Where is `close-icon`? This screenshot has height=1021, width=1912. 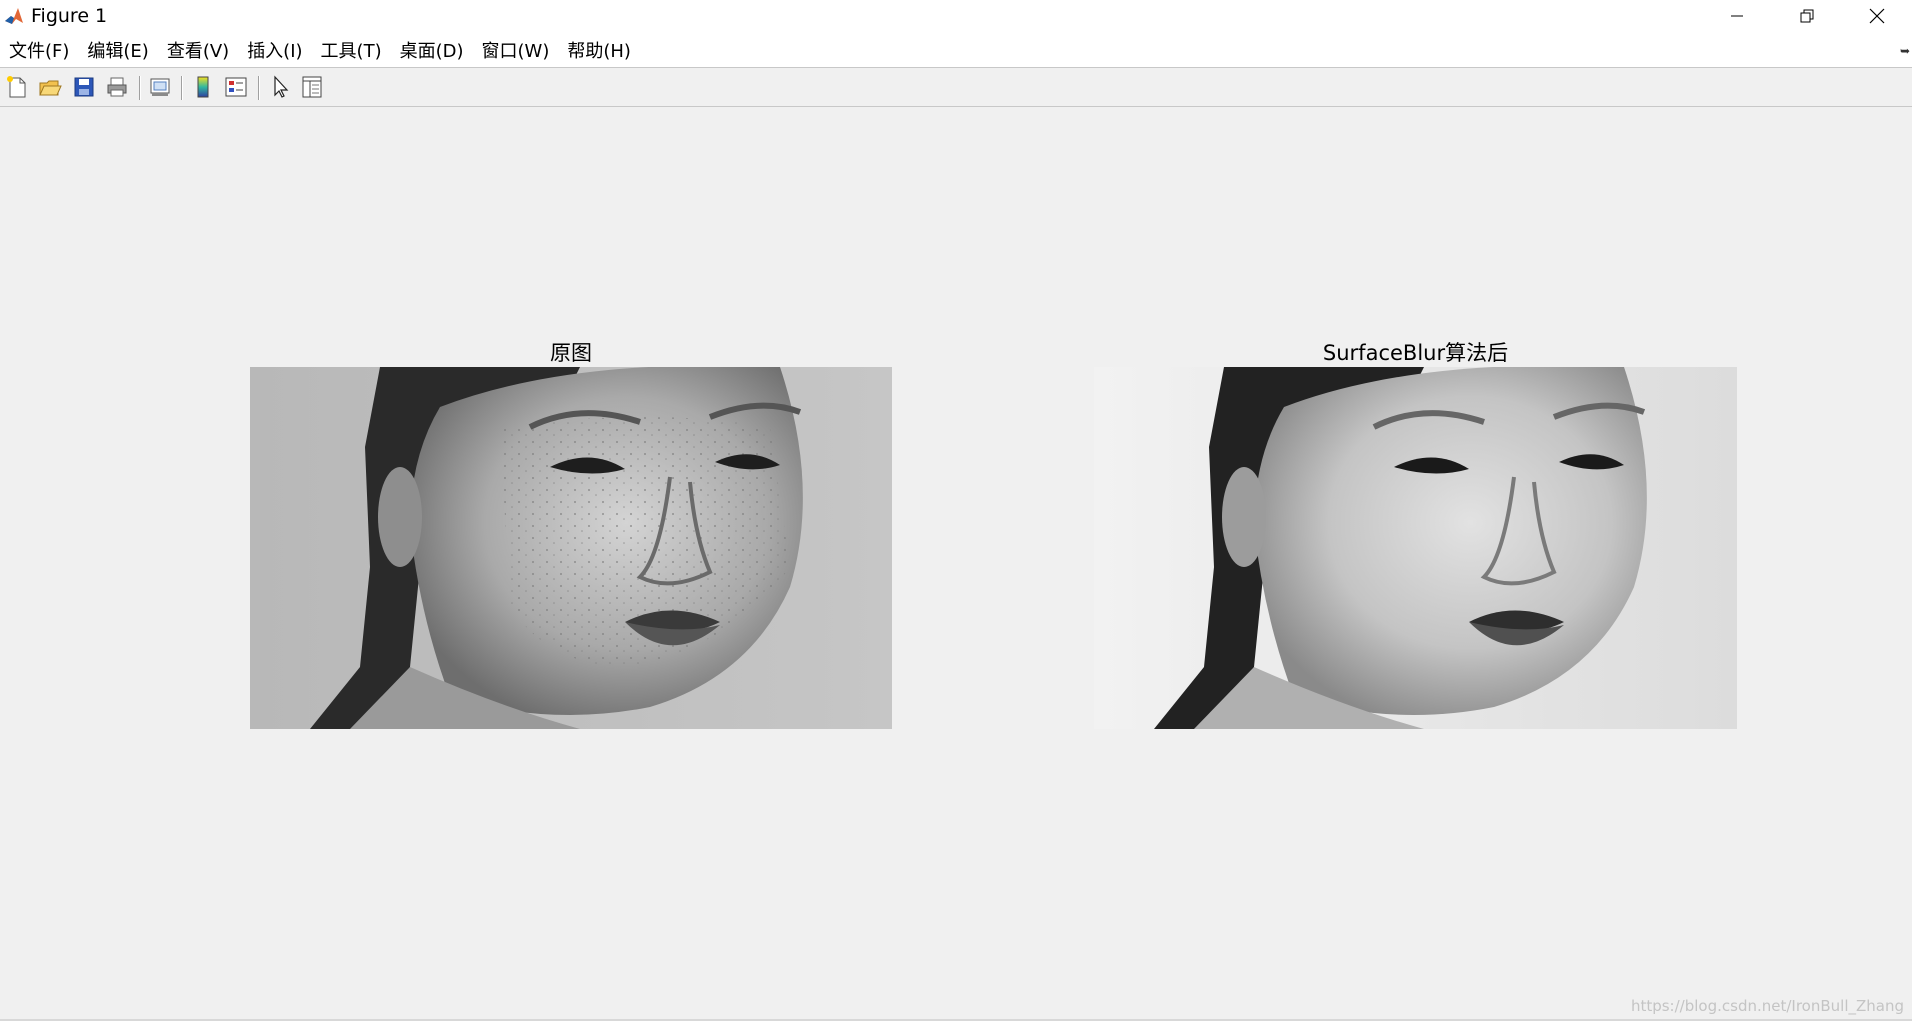
close-icon is located at coordinates (1877, 16).